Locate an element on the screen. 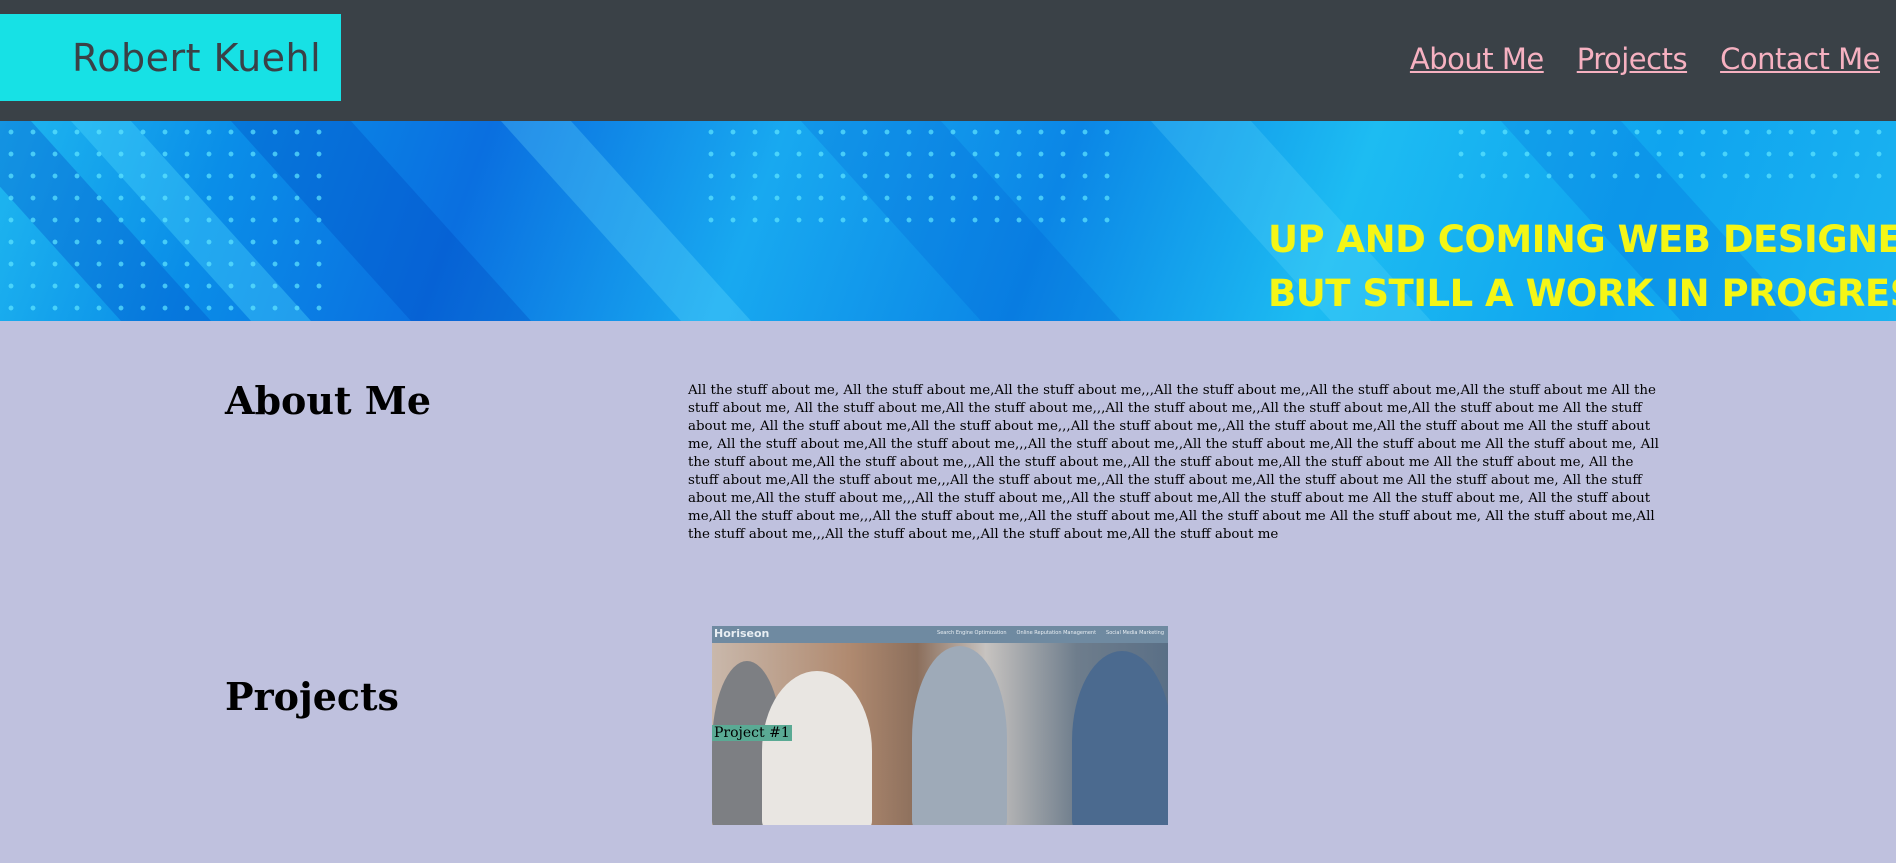 The image size is (1896, 863). hero-tagline-line-2: BUT STILL A WORK IN PROGRESS is located at coordinates (1582, 293).